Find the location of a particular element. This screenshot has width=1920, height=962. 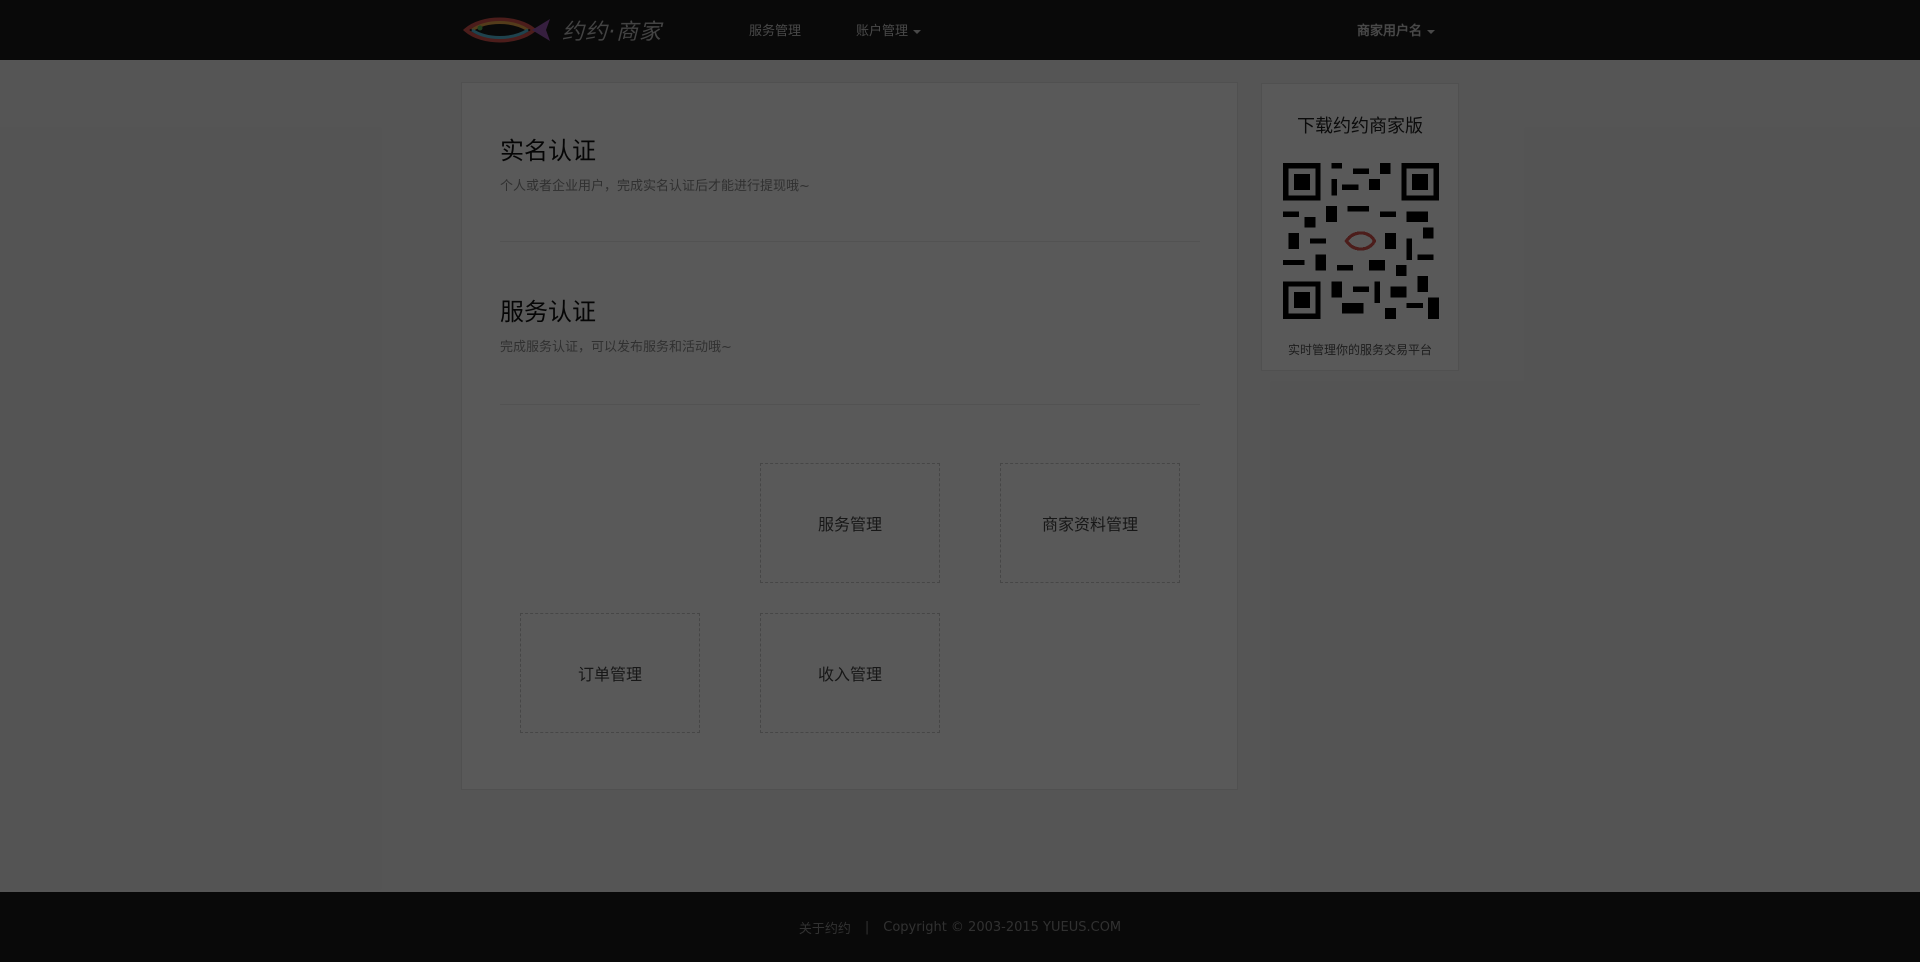

tile-service-management: 服务管理 is located at coordinates (850, 523).